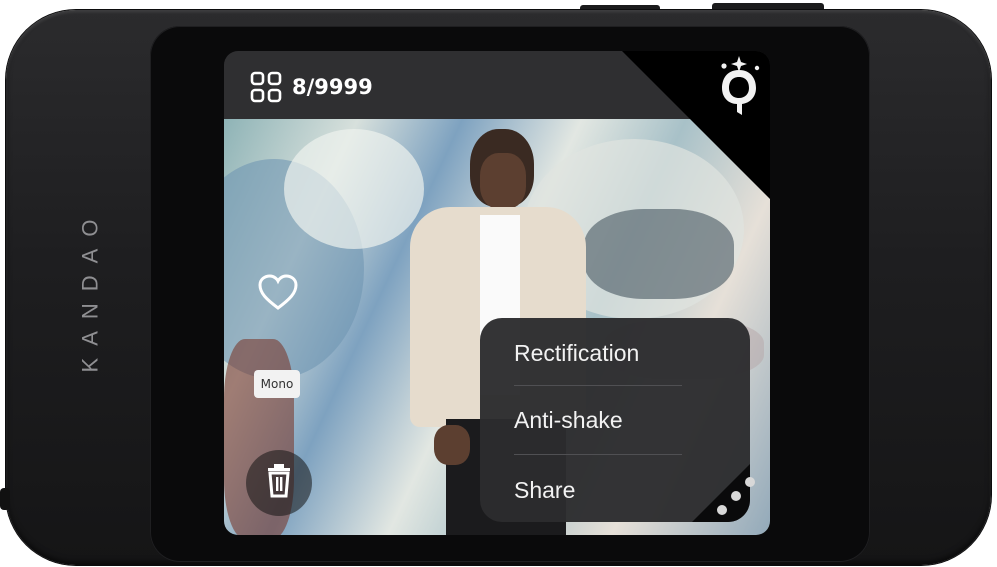 The image size is (997, 567). Describe the element at coordinates (614, 490) in the screenshot. I see `menu-item-share: Share` at that location.